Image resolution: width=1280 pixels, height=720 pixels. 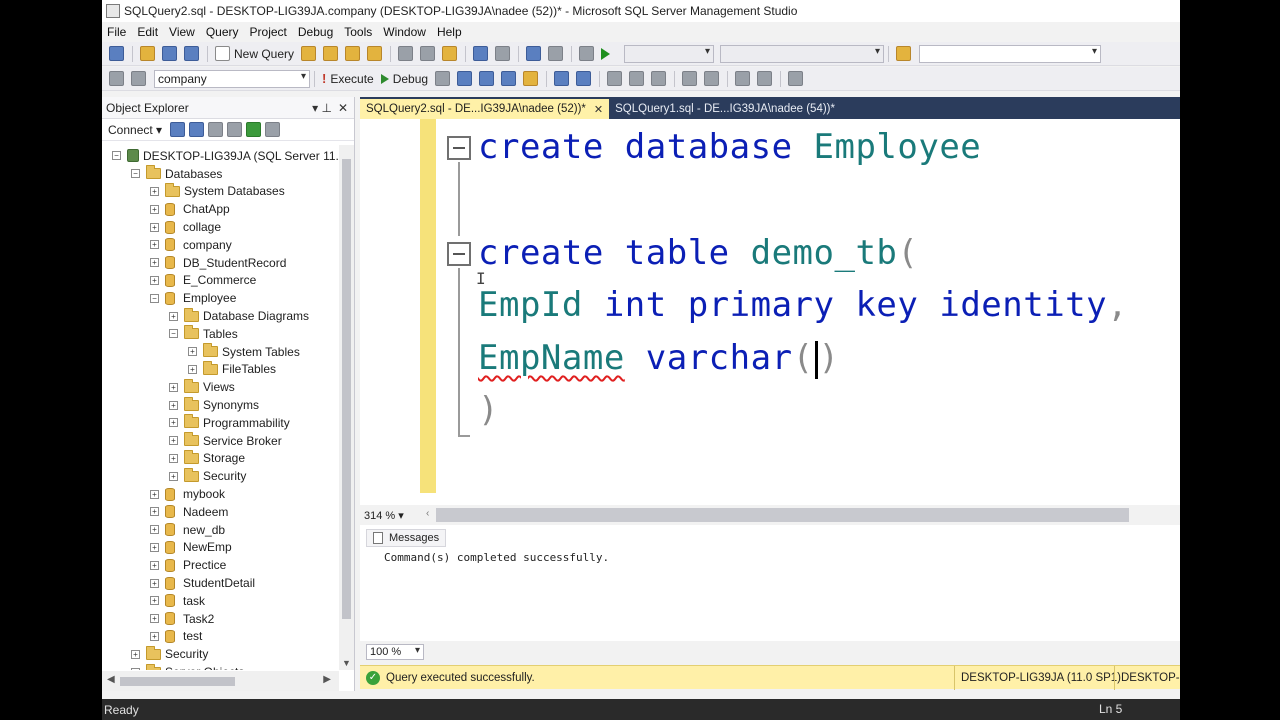 I want to click on tree-node: − Employee, so click(x=193, y=298).